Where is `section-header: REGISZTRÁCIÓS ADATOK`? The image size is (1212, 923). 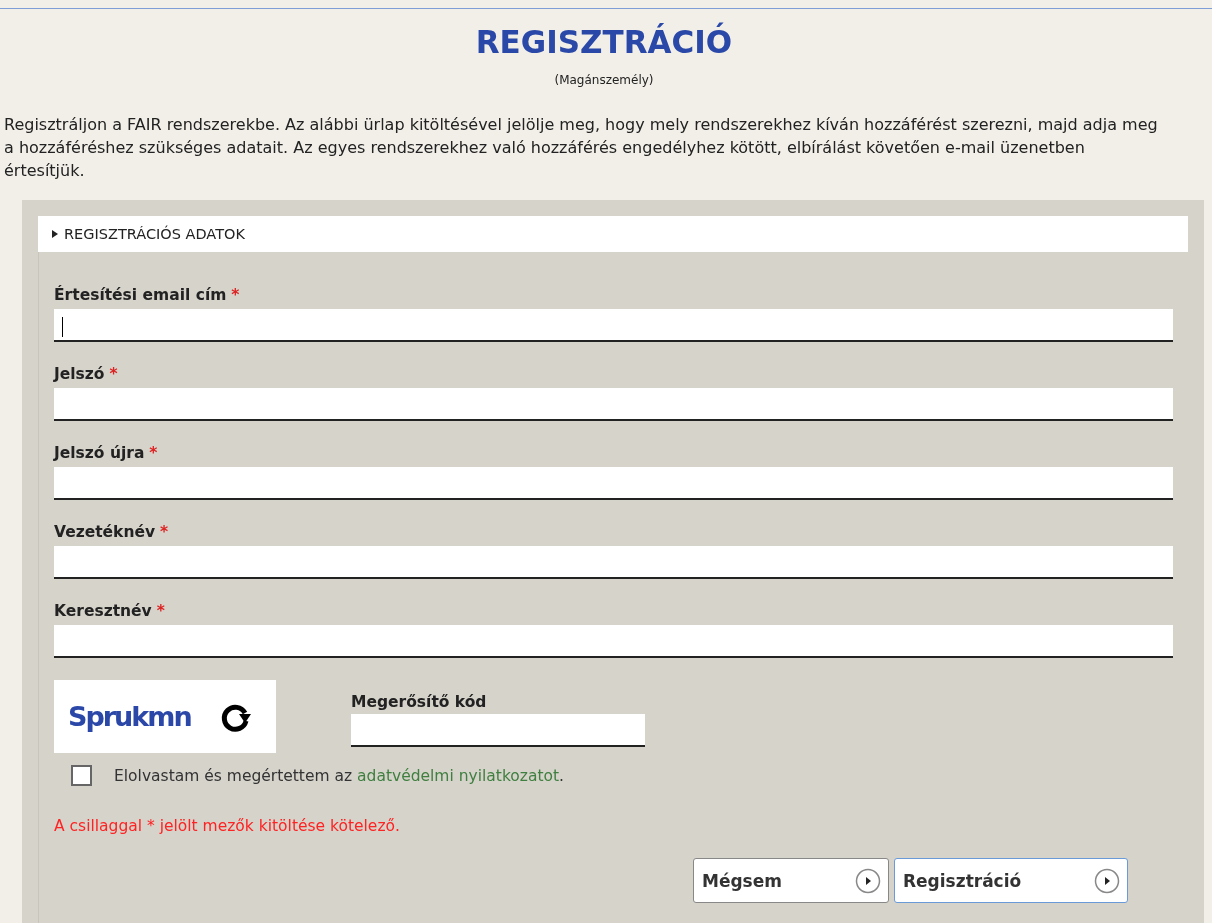 section-header: REGISZTRÁCIÓS ADATOK is located at coordinates (613, 234).